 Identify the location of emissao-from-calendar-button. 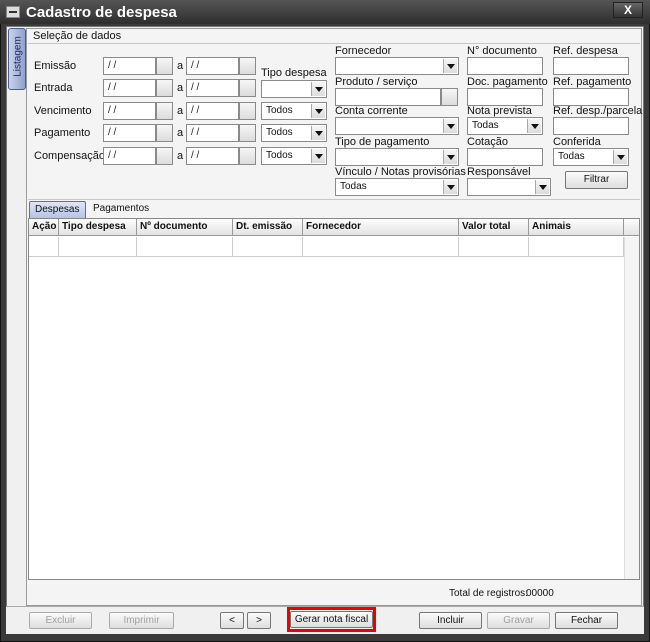
(164, 66).